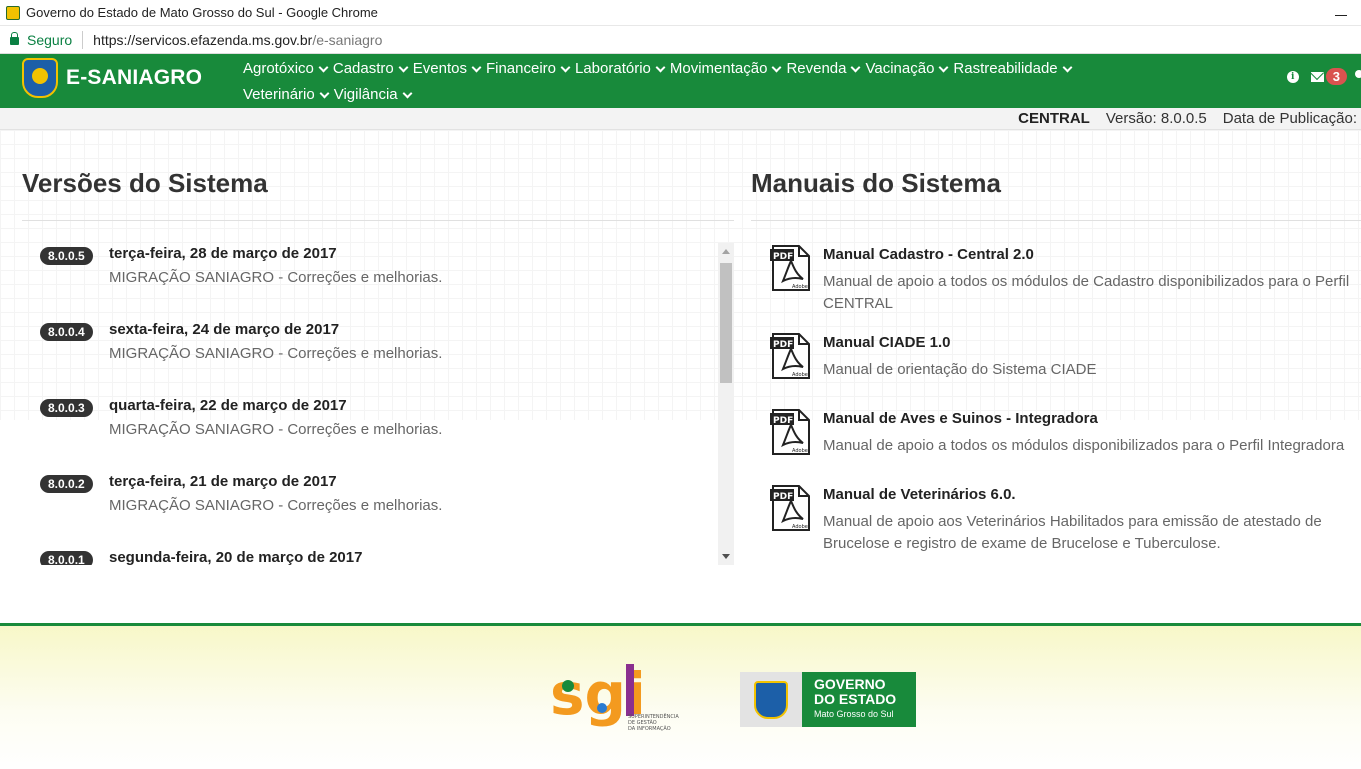  I want to click on version-label: Versão: 8.0.0.5, so click(1156, 118).